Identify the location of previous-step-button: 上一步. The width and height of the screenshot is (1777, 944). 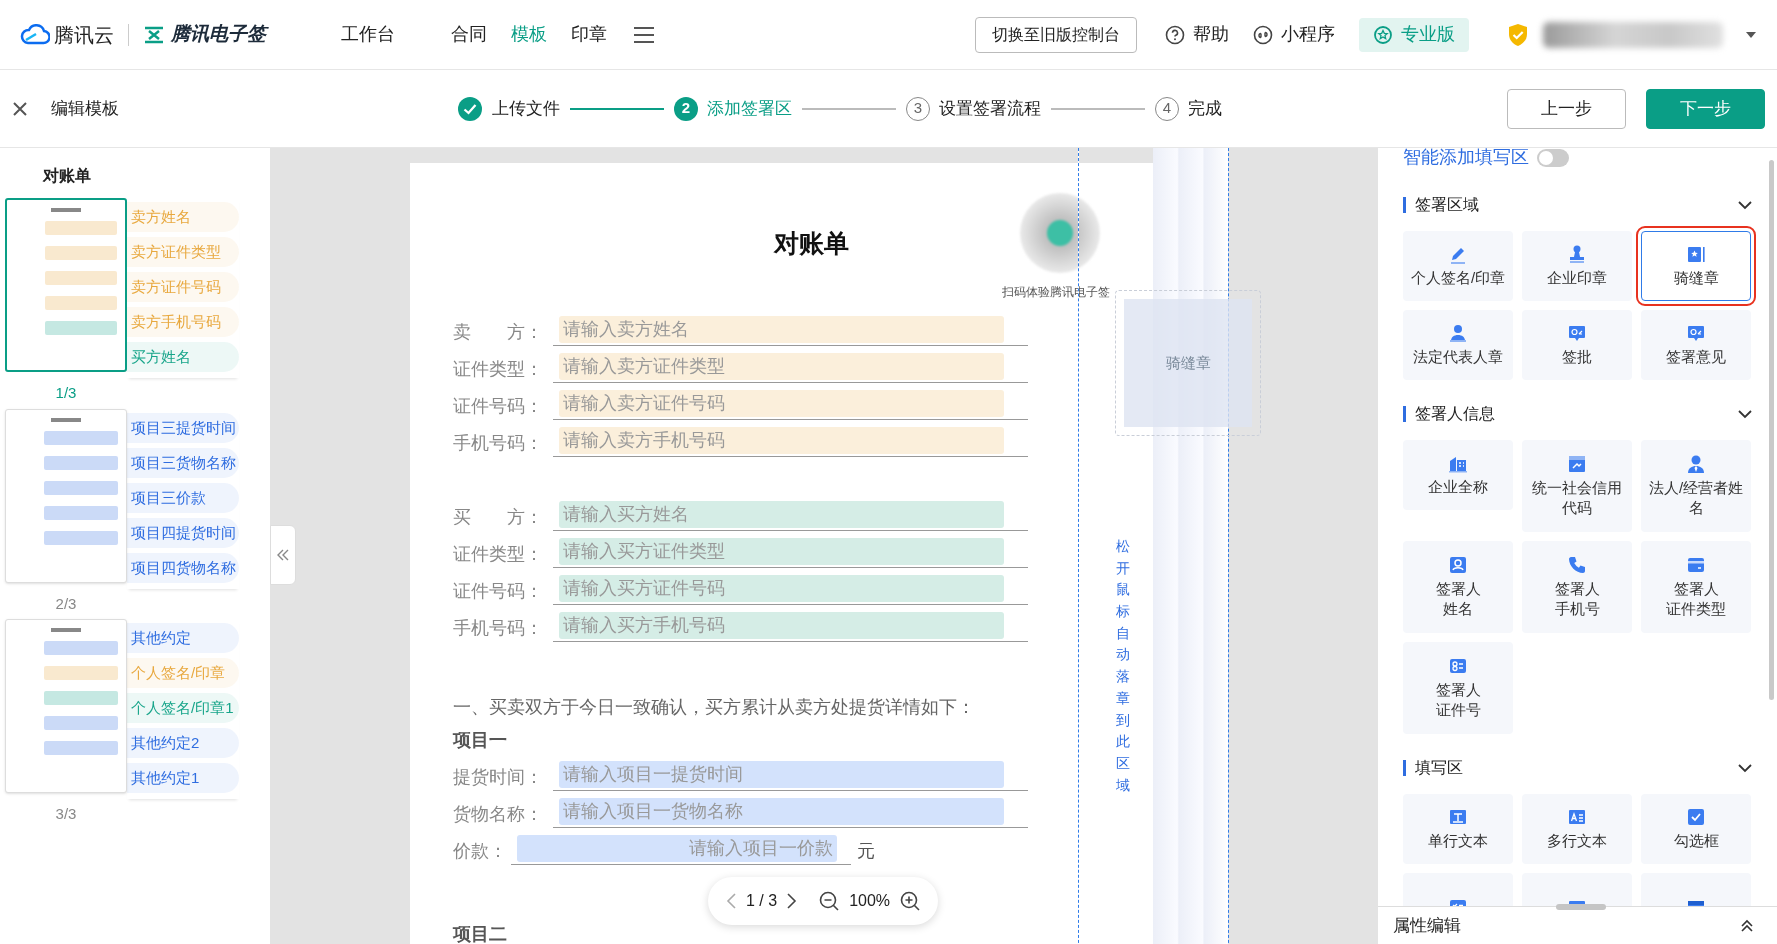
(1566, 108).